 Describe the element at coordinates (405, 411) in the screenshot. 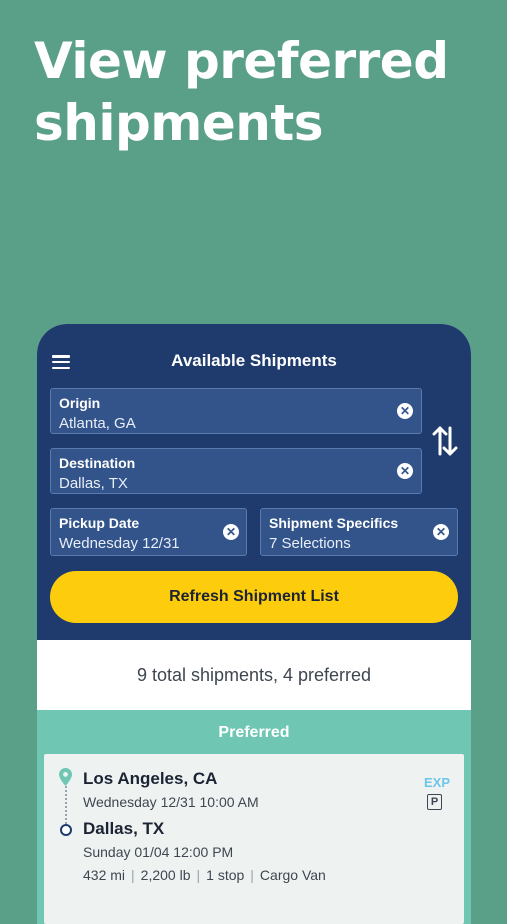

I see `origin-clear-icon: ✕` at that location.